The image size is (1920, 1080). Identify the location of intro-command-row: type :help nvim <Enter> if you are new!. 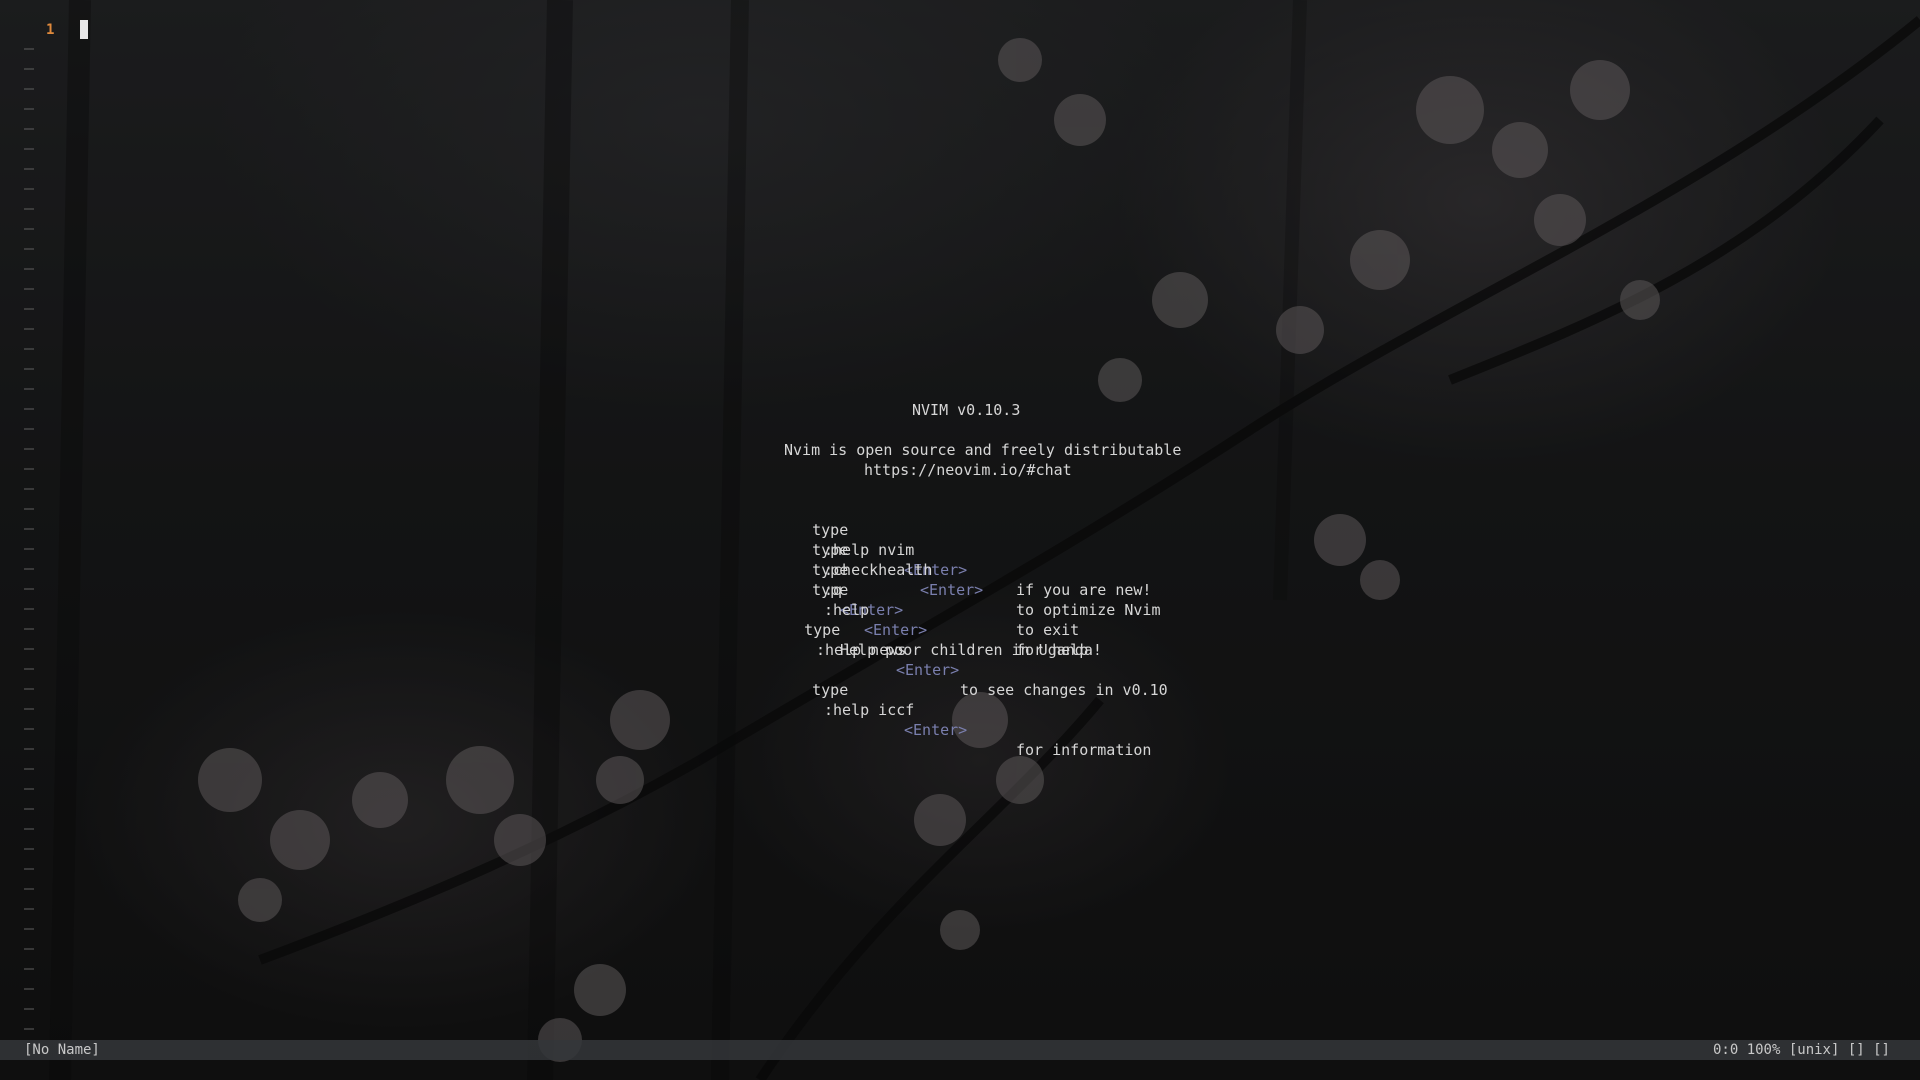
(963, 549).